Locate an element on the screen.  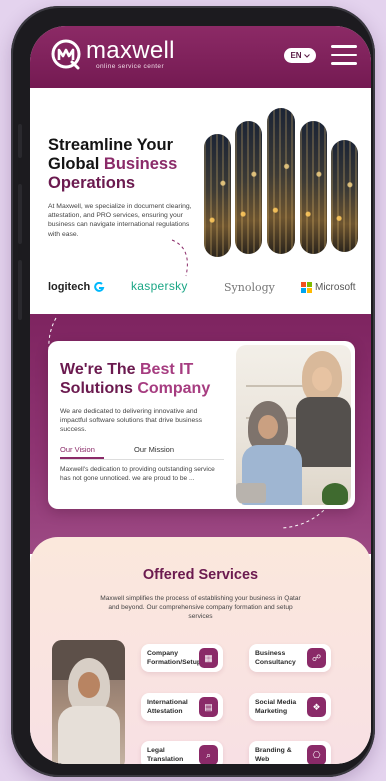
document-icon: ▤ is located at coordinates (208, 707).